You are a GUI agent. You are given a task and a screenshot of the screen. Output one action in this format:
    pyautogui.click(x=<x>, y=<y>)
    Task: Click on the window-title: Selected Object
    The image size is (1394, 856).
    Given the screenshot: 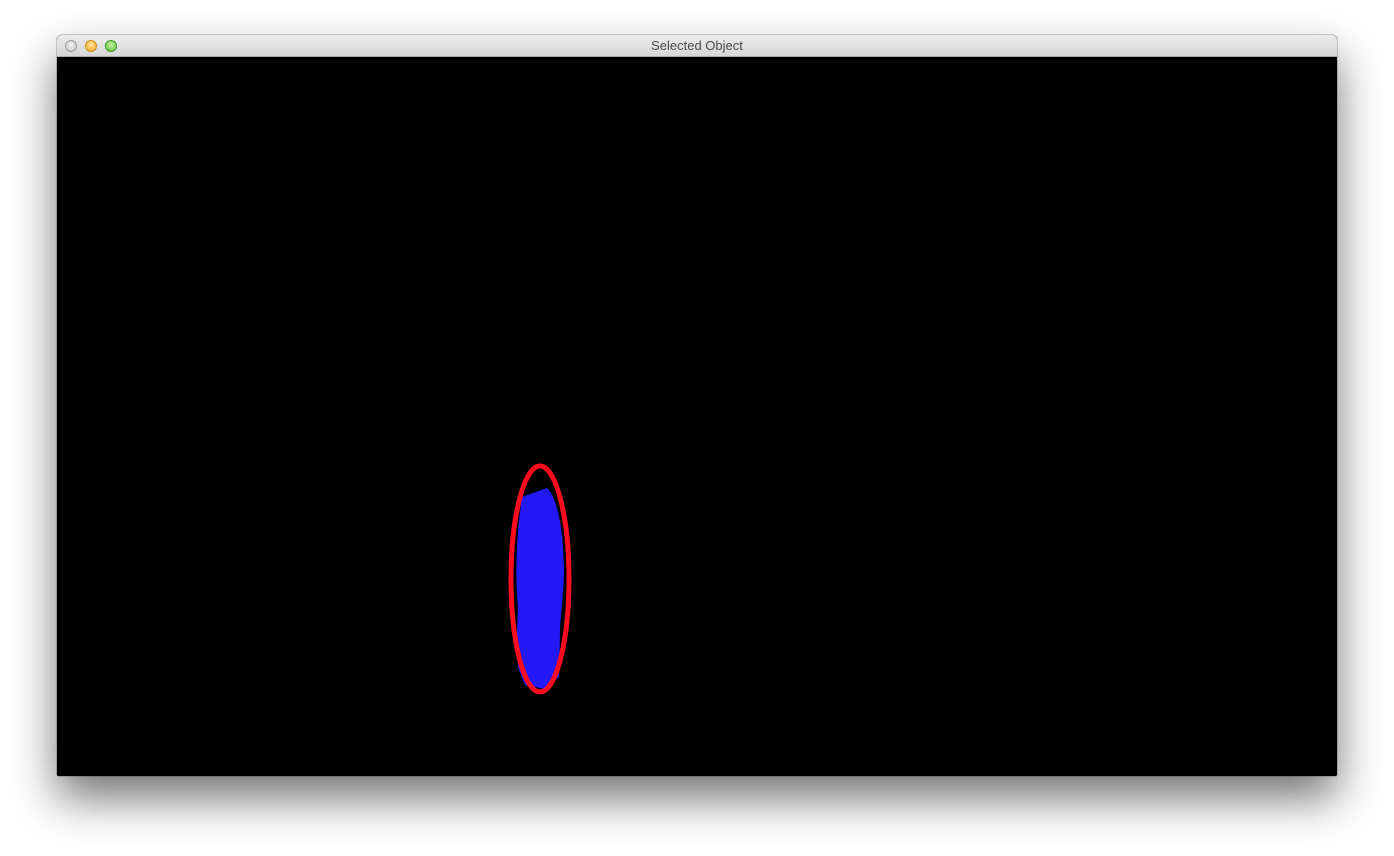 What is the action you would take?
    pyautogui.click(x=697, y=45)
    